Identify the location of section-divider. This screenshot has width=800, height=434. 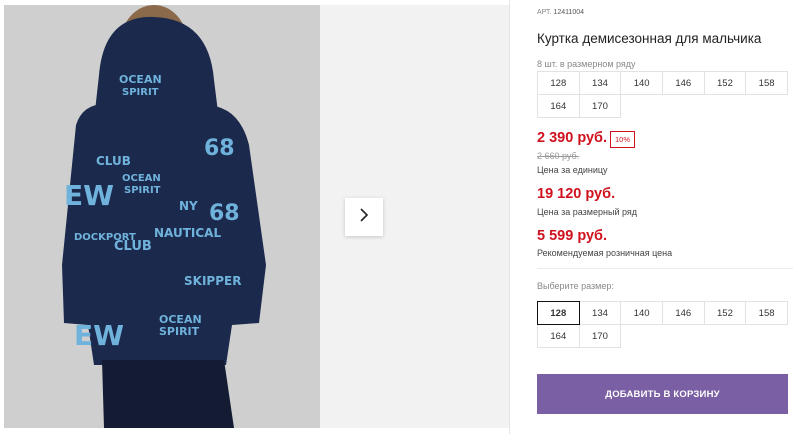
(665, 268).